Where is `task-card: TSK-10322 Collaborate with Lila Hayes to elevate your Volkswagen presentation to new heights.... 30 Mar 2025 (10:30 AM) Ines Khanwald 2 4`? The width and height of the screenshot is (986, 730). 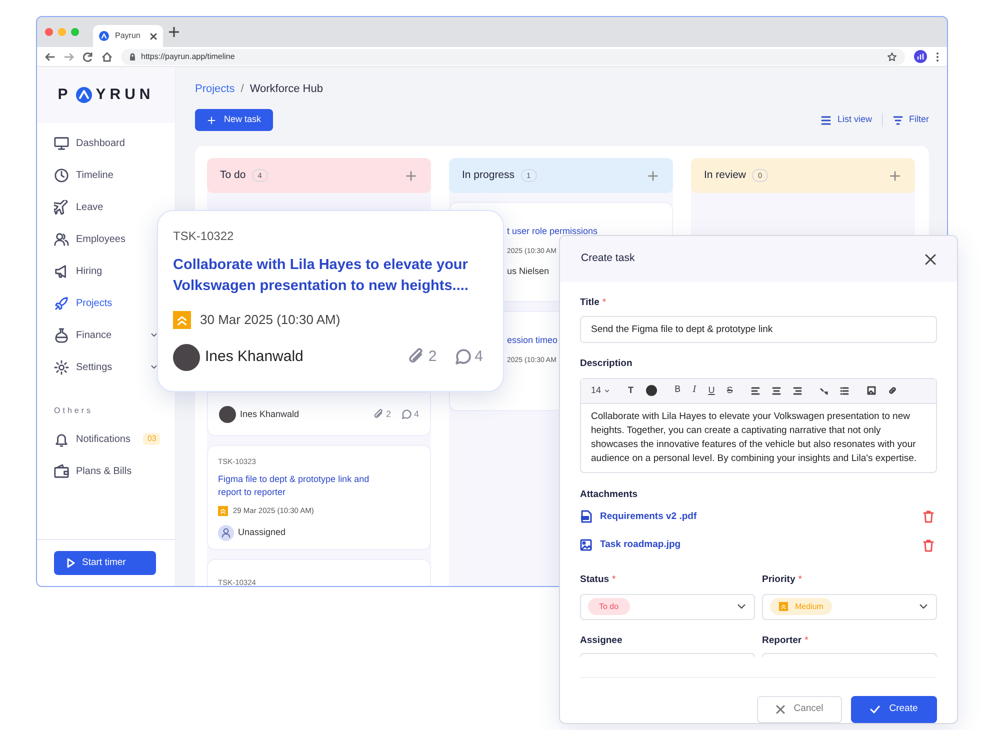 task-card: TSK-10322 Collaborate with Lila Hayes to elevate your Volkswagen presentation to new heights.... 30 Mar 2025 (10:30 AM) Ines Khanwald 2 4 is located at coordinates (330, 301).